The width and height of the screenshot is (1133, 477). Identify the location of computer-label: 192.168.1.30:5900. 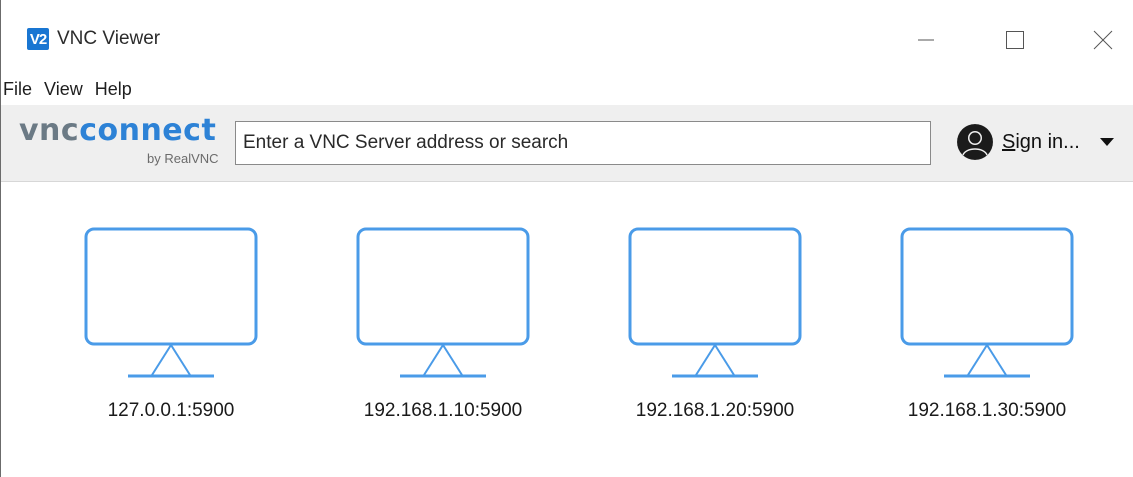
(987, 410).